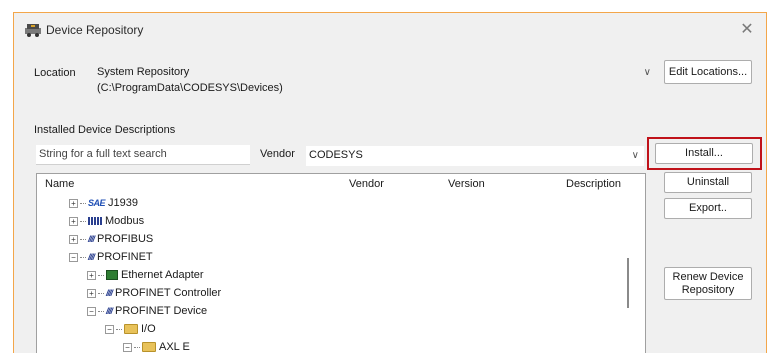 The image size is (779, 353). I want to click on tree-item-label: J1939, so click(123, 203).